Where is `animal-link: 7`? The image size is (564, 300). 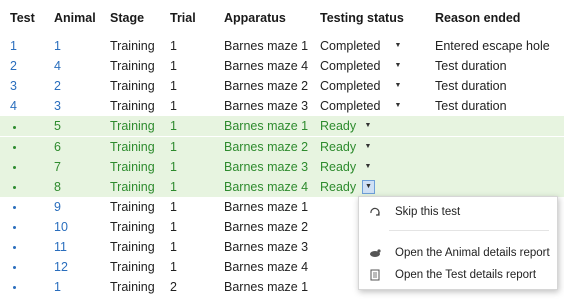 animal-link: 7 is located at coordinates (57, 167).